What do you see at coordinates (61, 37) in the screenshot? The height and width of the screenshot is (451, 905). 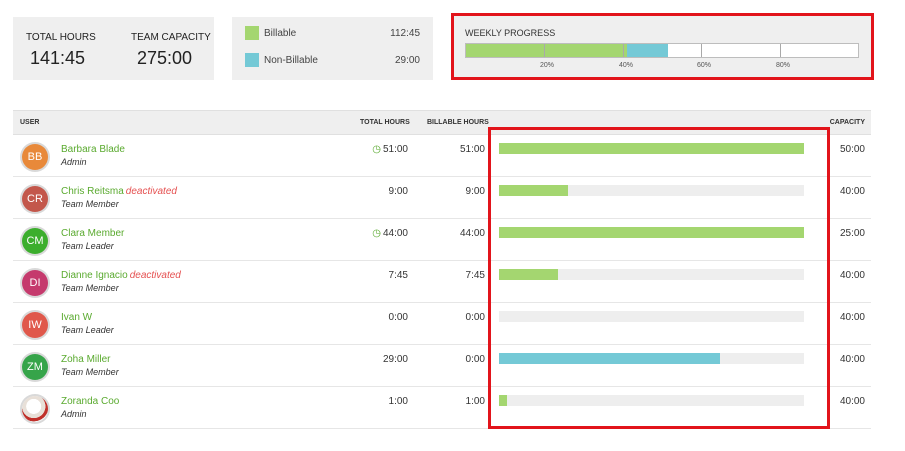 I see `total-hours-label: TOTAL HOURS` at bounding box center [61, 37].